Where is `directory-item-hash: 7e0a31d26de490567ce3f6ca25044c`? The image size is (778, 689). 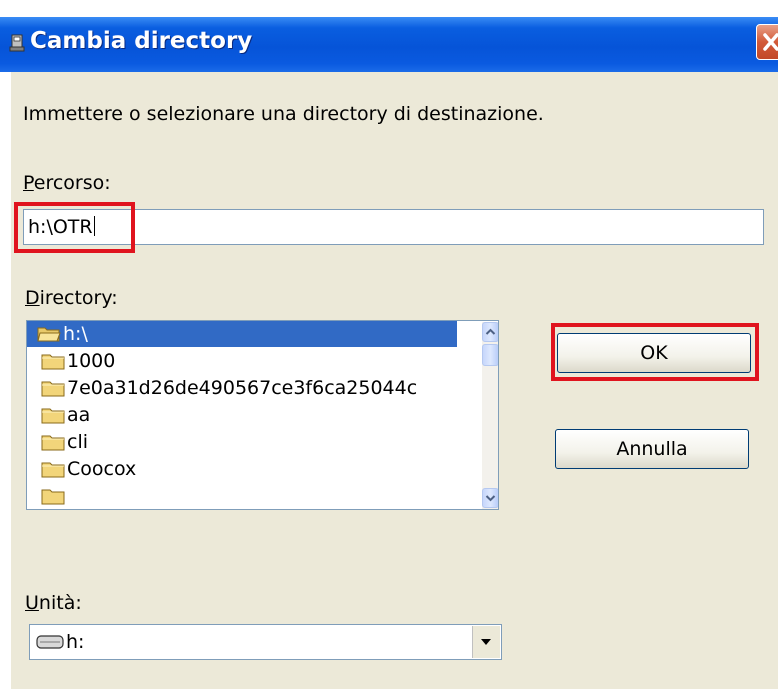 directory-item-hash: 7e0a31d26de490567ce3f6ca25044c is located at coordinates (242, 388).